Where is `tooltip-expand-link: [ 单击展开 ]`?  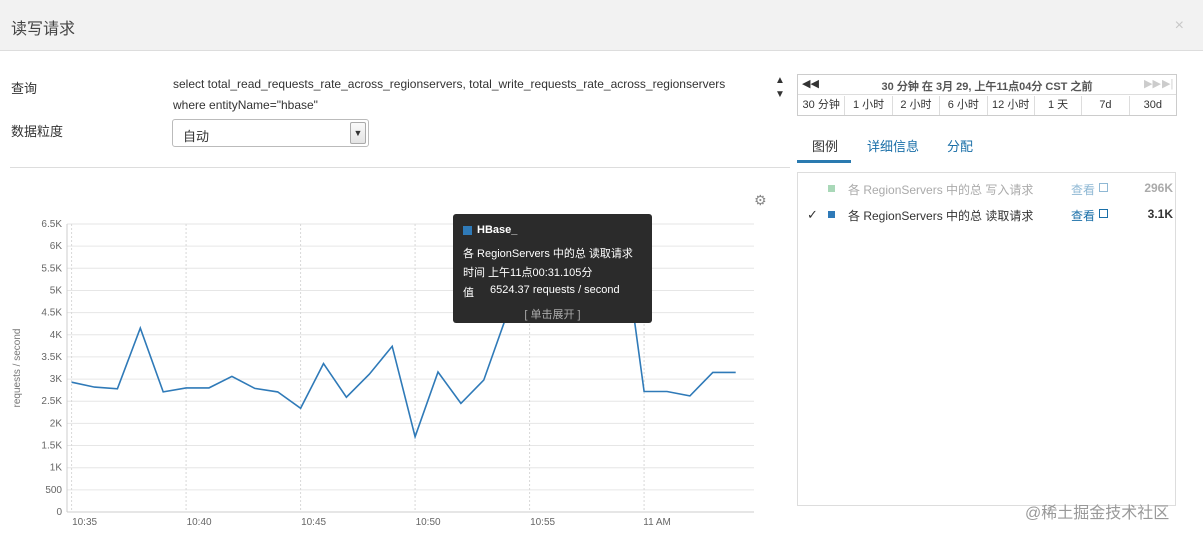 tooltip-expand-link: [ 单击展开 ] is located at coordinates (552, 314).